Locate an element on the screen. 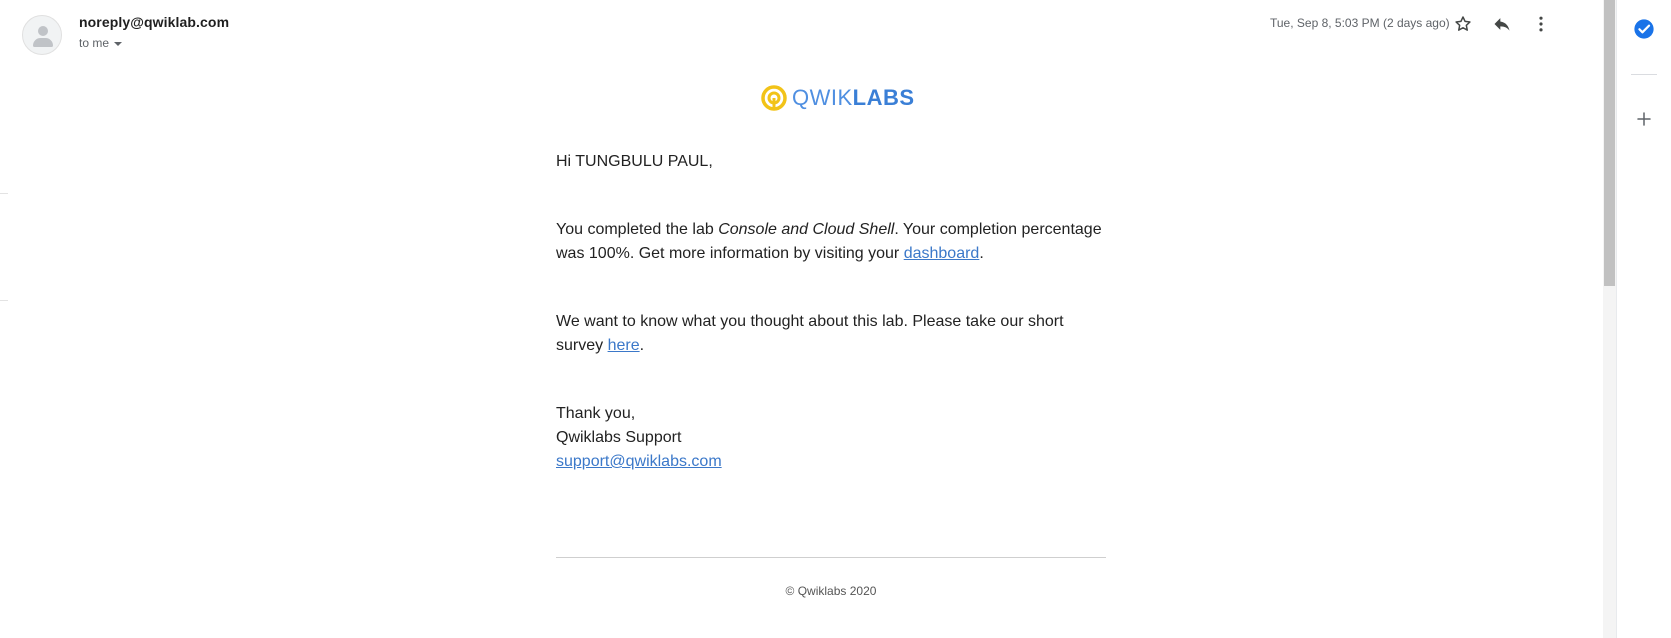  greeting: Hi TUNGBULU PAUL, is located at coordinates (634, 161).